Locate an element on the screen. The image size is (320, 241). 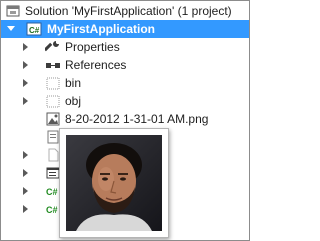
tree-row-properties: Properties is located at coordinates (125, 47).